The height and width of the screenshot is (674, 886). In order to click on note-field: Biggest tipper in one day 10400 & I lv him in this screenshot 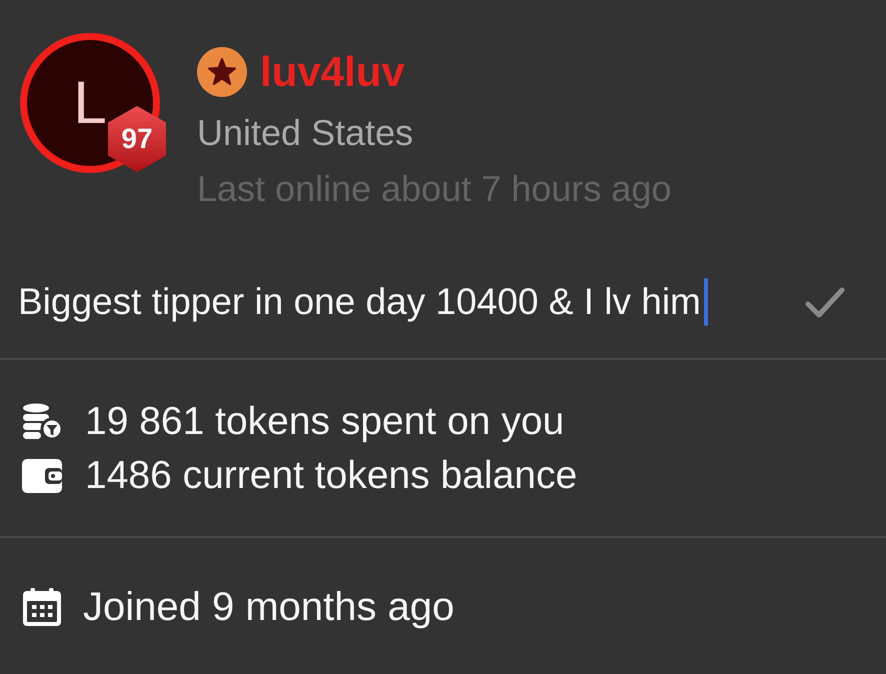, I will do `click(411, 302)`.